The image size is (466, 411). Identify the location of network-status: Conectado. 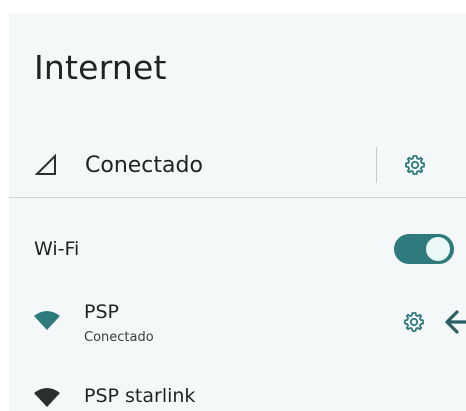
(119, 337).